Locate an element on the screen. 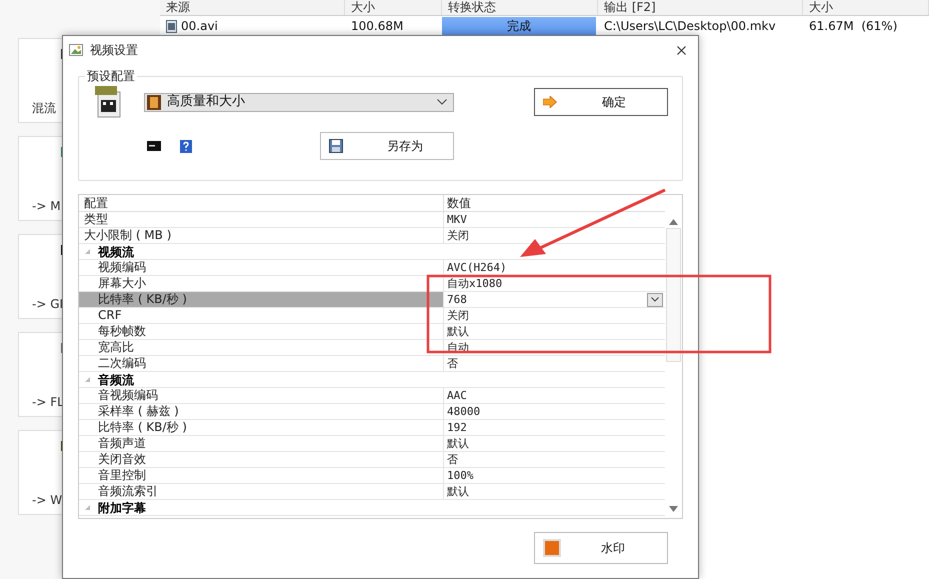 The height and width of the screenshot is (579, 929). property-value: 768 is located at coordinates (456, 299).